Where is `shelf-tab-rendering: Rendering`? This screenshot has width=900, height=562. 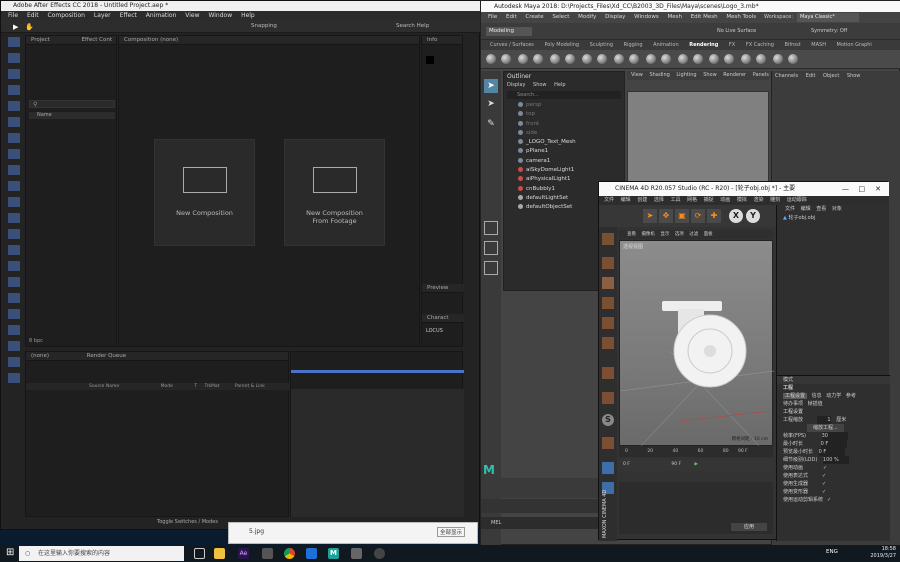
shelf-tab-rendering: Rendering is located at coordinates (703, 45).